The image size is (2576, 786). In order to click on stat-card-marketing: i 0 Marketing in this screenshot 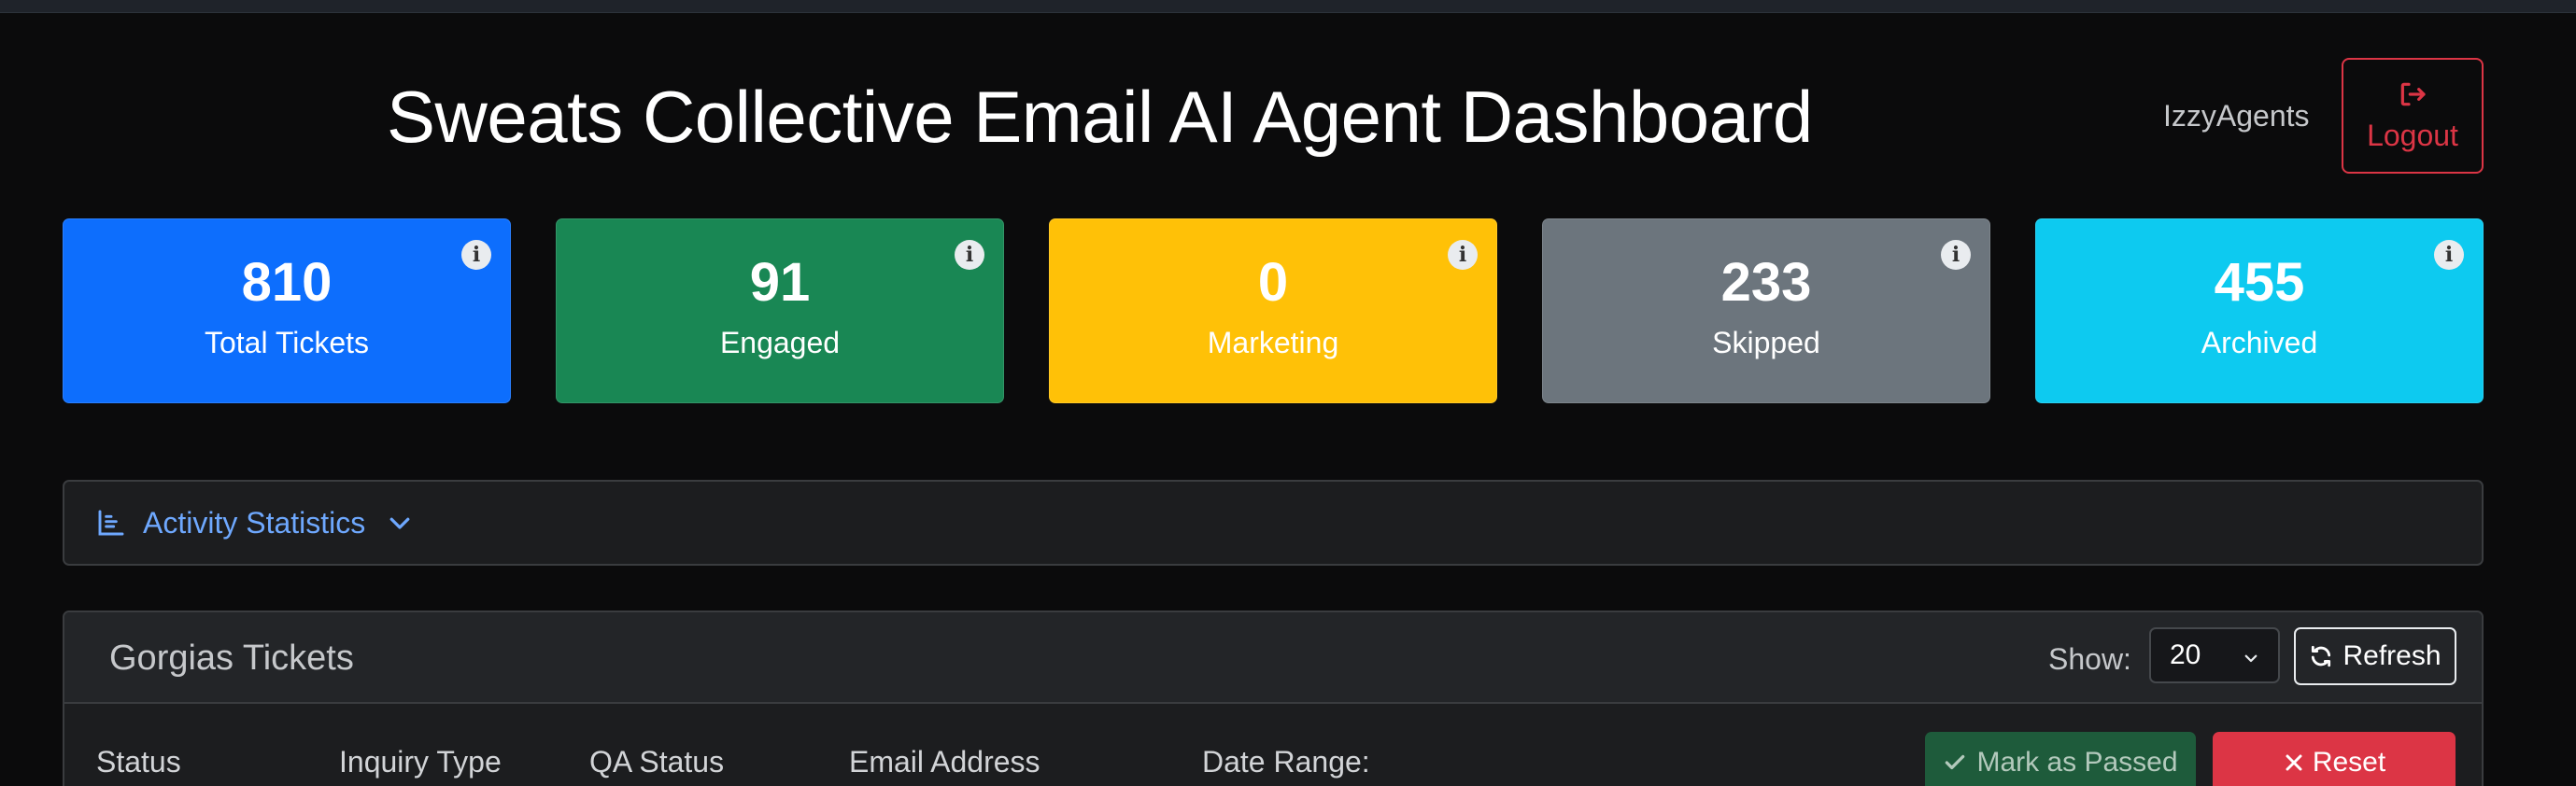, I will do `click(1273, 310)`.